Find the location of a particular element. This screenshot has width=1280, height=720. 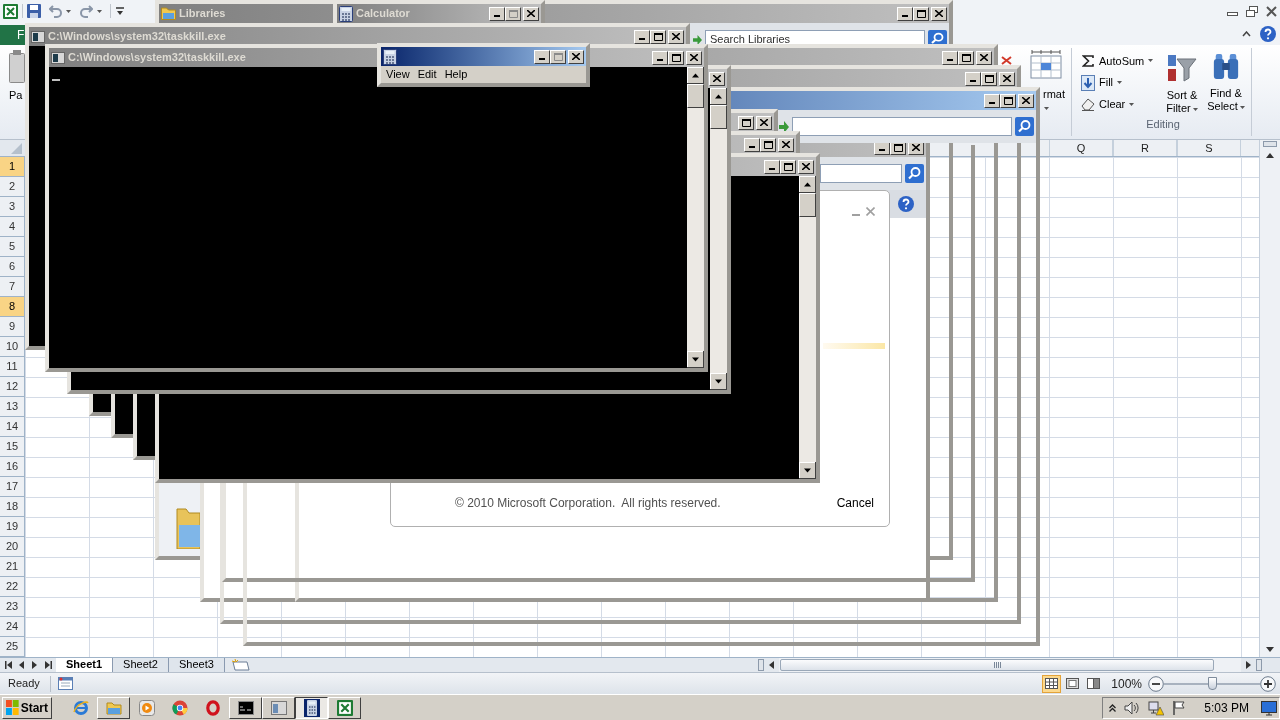

autosum-button: AutoSum is located at coordinates (1120, 61).